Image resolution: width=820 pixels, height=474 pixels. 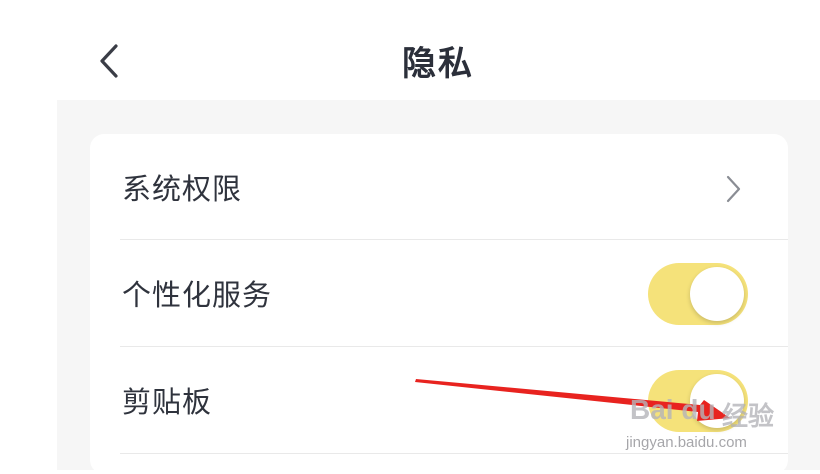 I want to click on clipboard-toggle, so click(x=698, y=401).